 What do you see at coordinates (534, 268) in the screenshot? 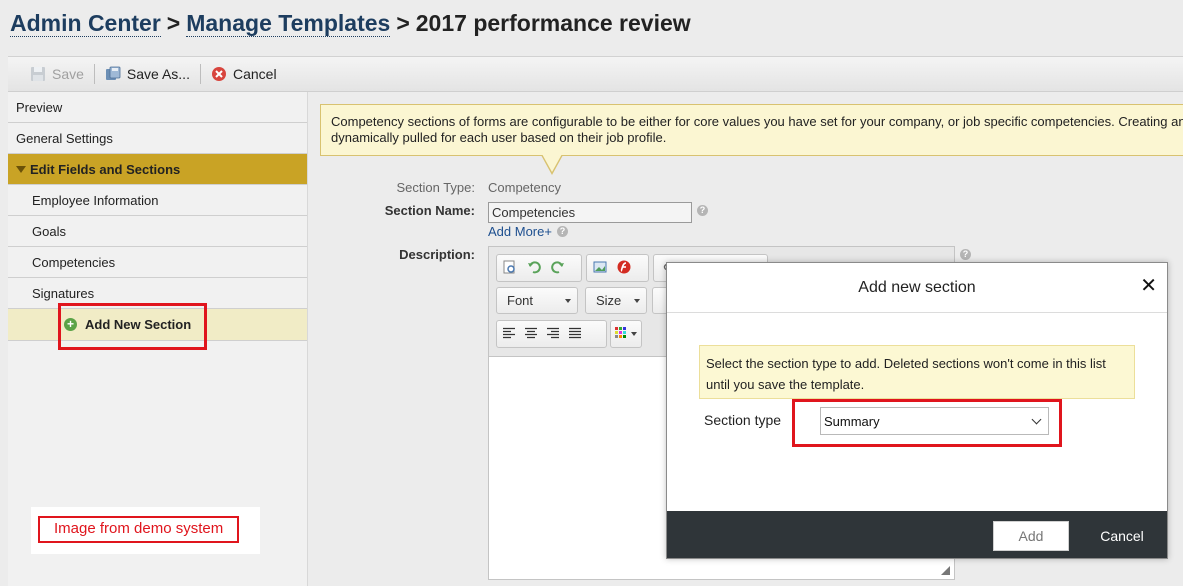
I see `undo-icon` at bounding box center [534, 268].